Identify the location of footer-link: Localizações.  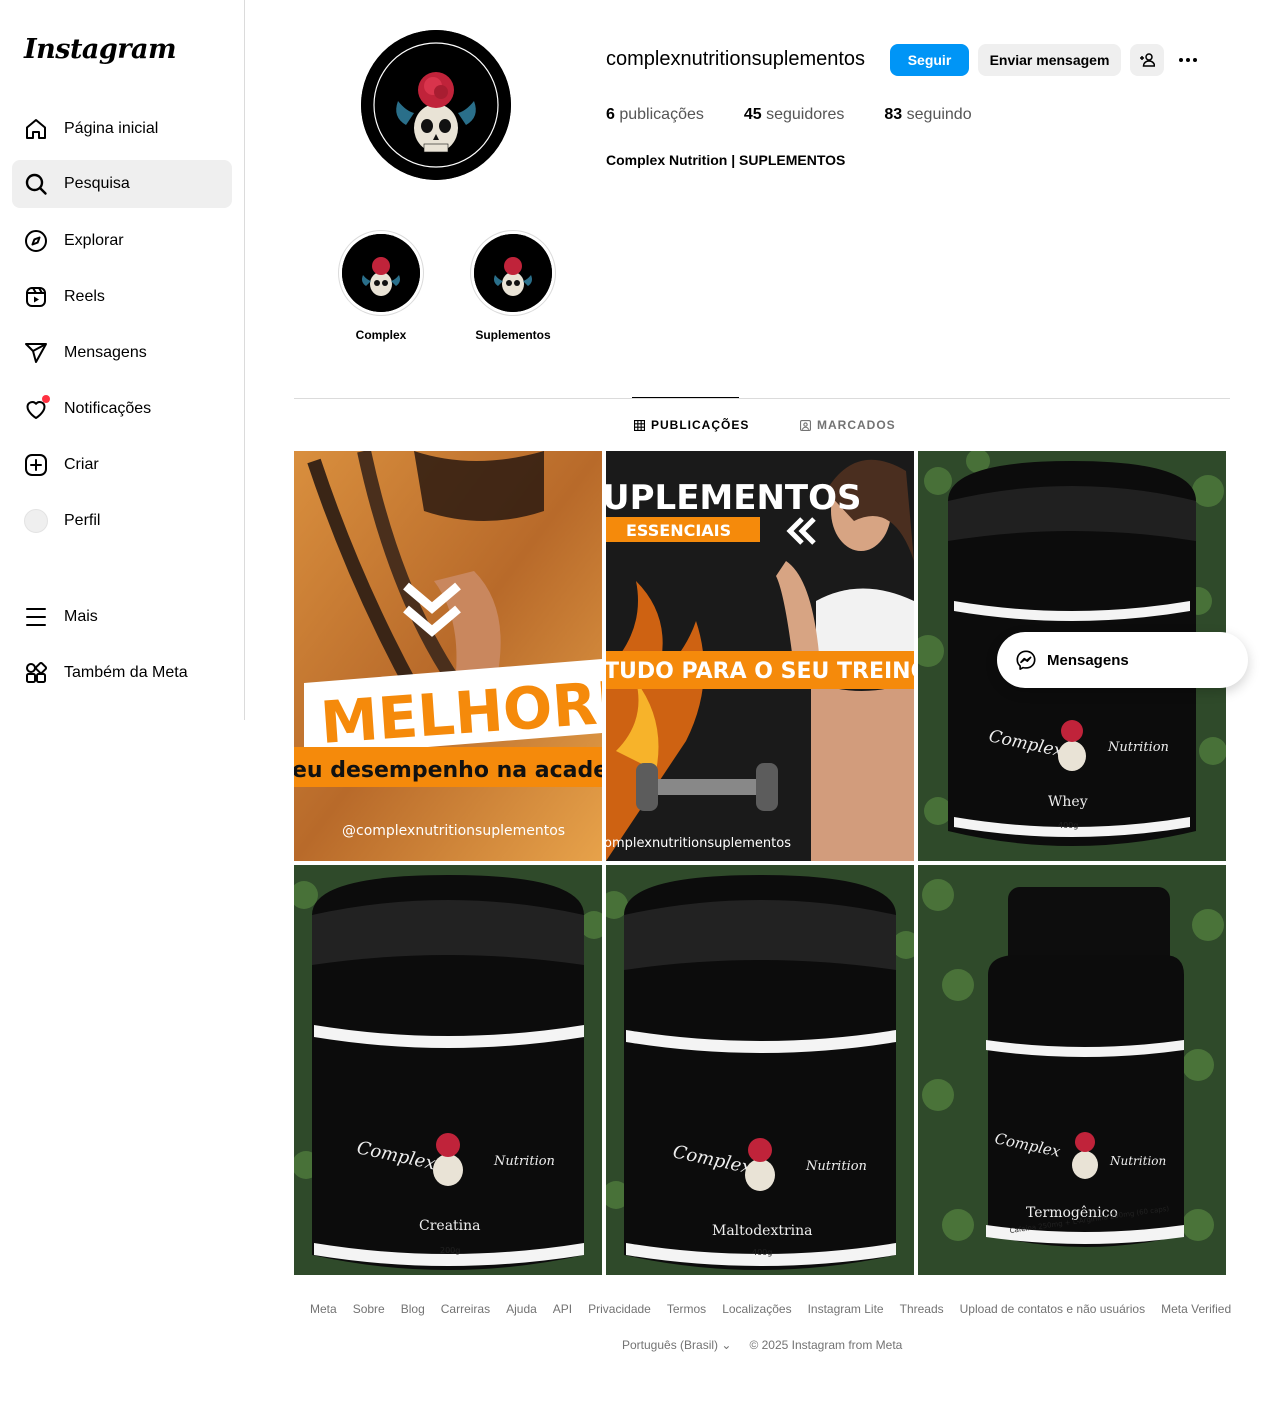
(756, 1309).